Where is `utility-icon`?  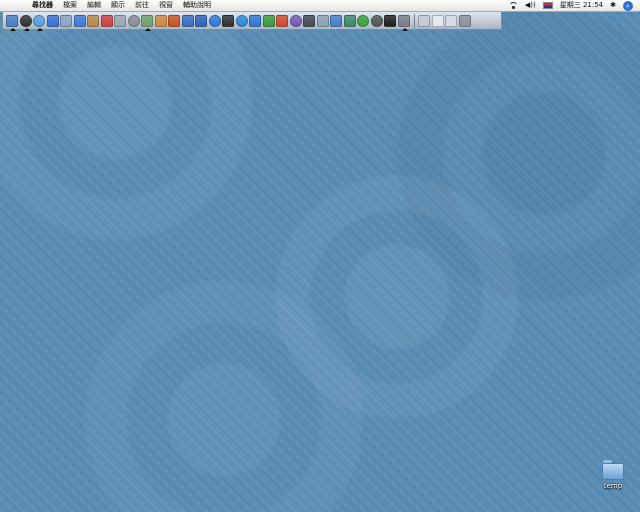 utility-icon is located at coordinates (349, 20).